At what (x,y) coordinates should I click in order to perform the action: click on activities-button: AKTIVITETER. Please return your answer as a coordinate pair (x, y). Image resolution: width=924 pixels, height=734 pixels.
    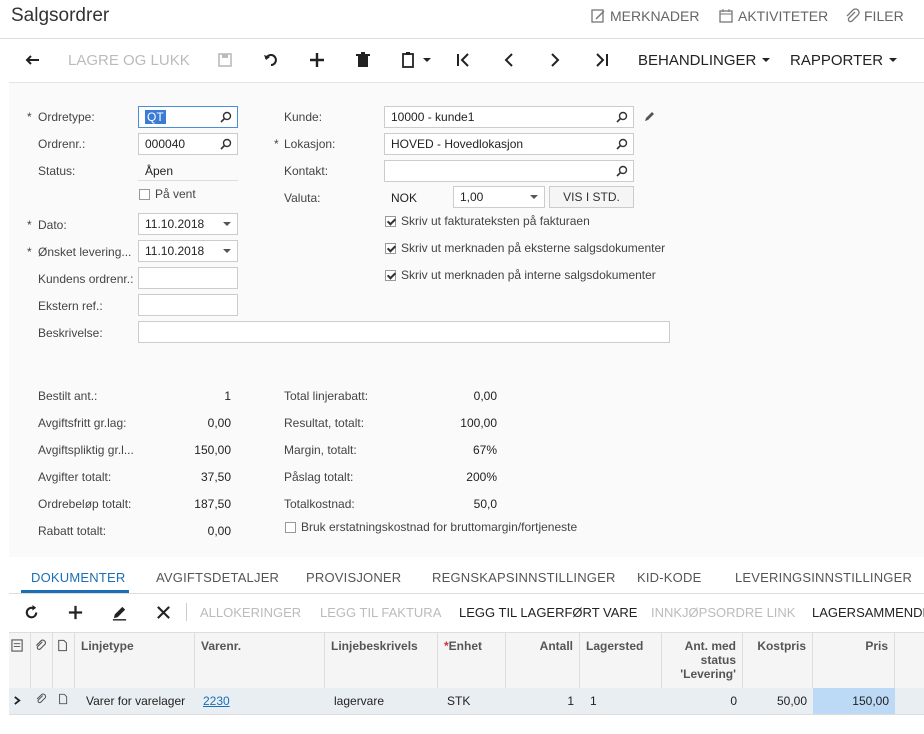
    Looking at the image, I should click on (773, 16).